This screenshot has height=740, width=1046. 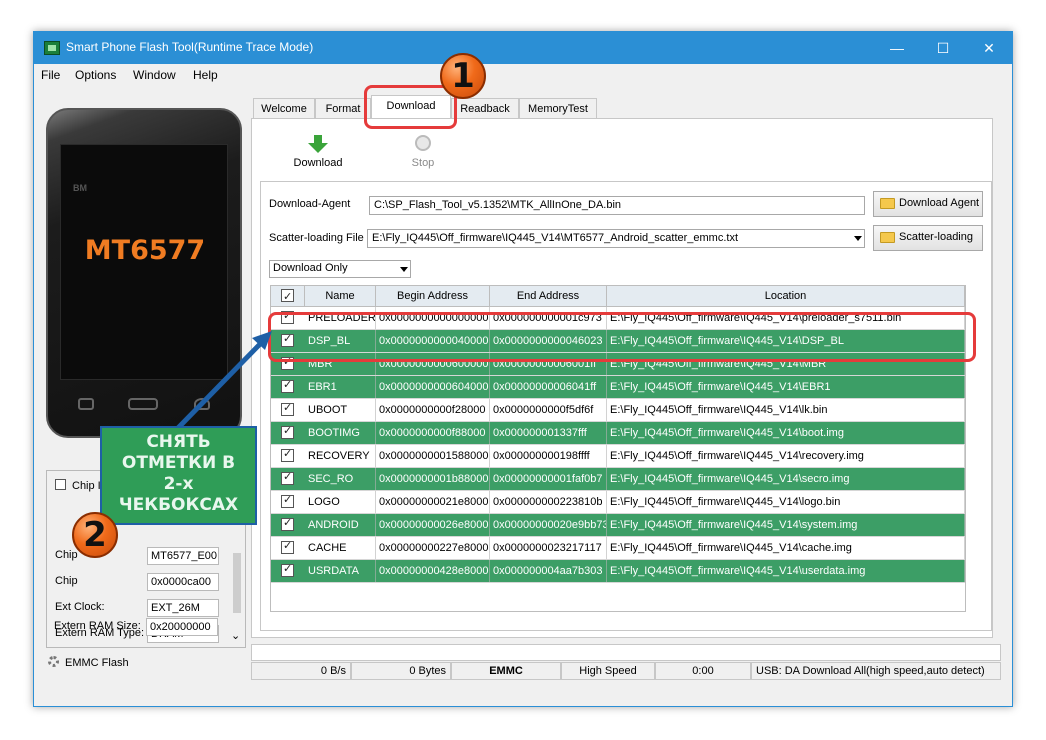 I want to click on phone-keys, so click(x=144, y=407).